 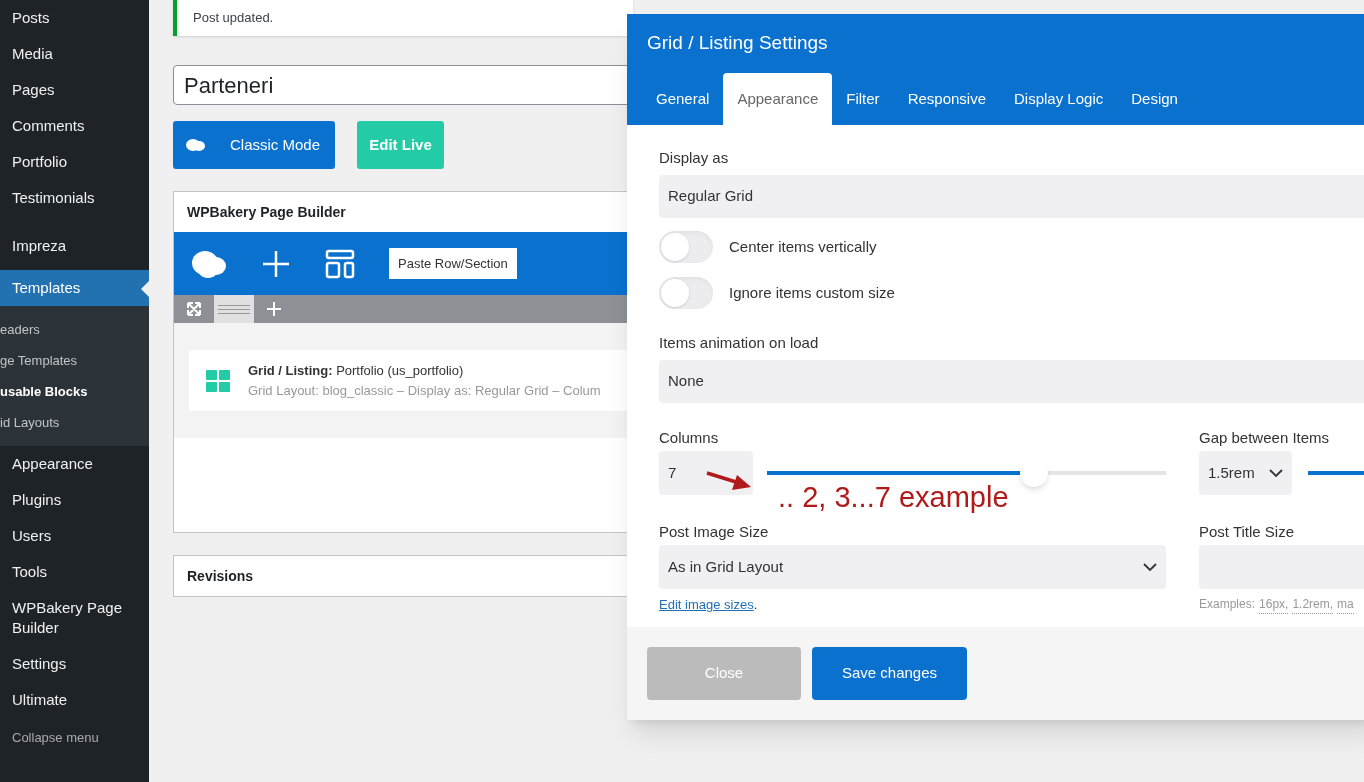 I want to click on sidebar-item: Users, so click(x=74, y=536).